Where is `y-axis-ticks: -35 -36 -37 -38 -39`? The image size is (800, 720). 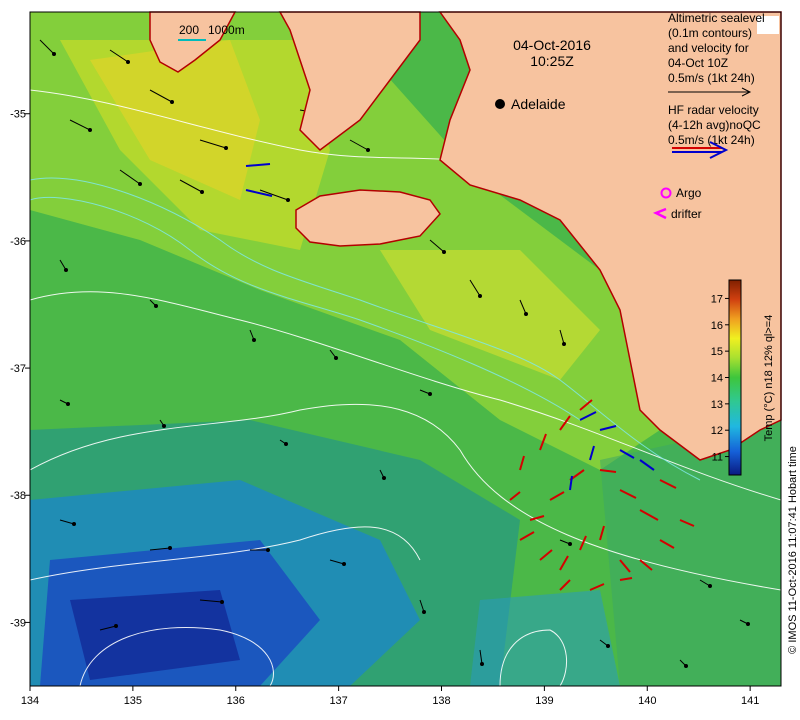
y-axis-ticks: -35 -36 -37 -38 -39 is located at coordinates (20, 369).